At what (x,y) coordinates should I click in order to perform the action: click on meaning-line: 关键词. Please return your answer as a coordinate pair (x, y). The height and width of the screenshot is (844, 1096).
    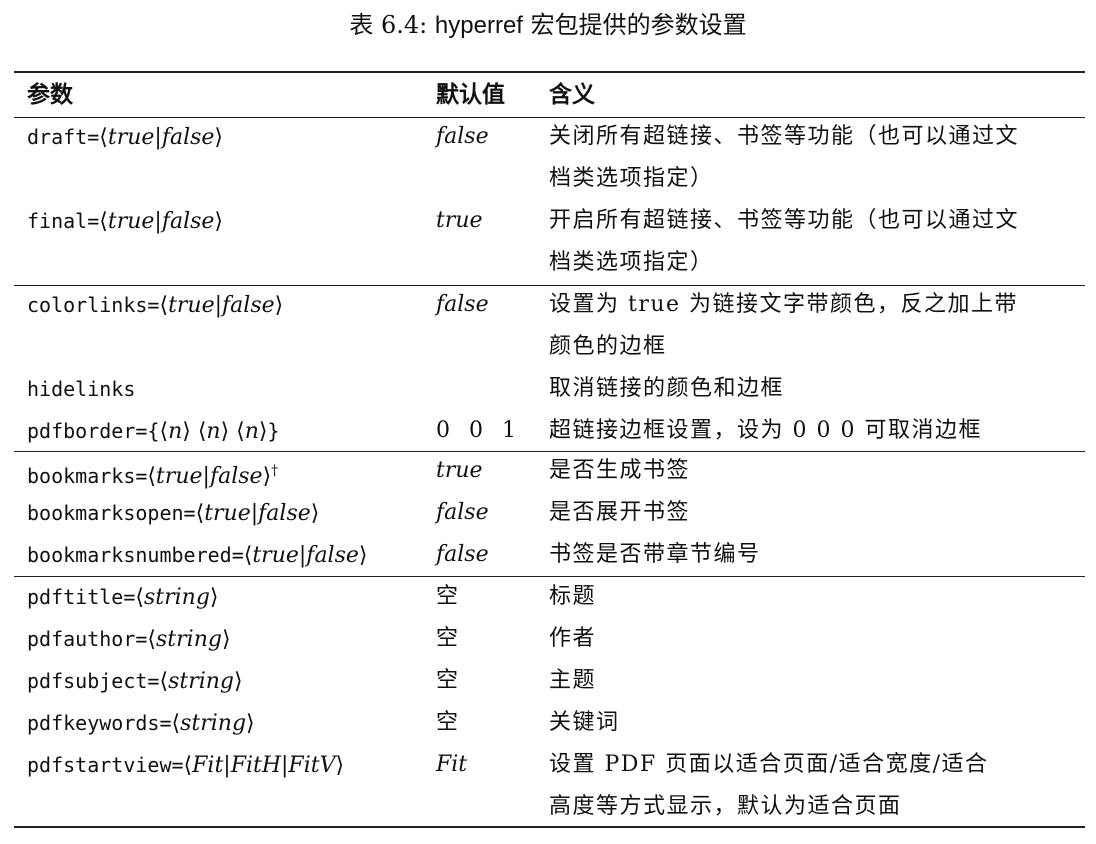
    Looking at the image, I should click on (584, 722).